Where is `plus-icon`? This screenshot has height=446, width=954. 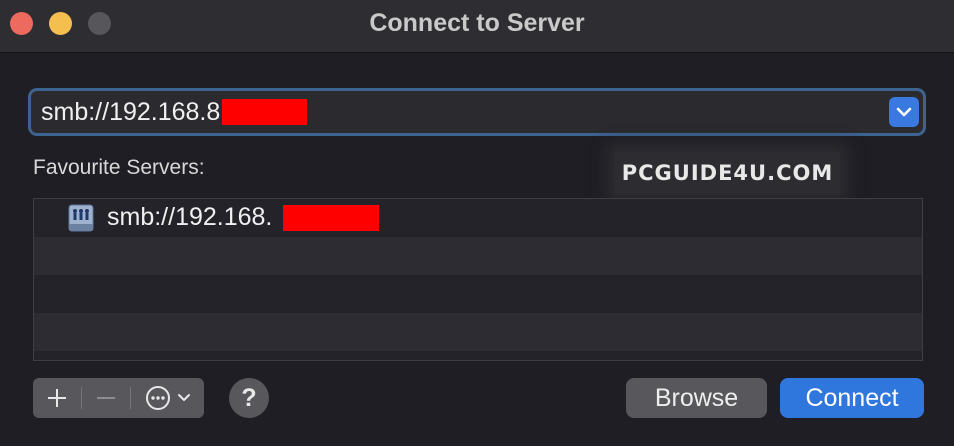 plus-icon is located at coordinates (57, 398).